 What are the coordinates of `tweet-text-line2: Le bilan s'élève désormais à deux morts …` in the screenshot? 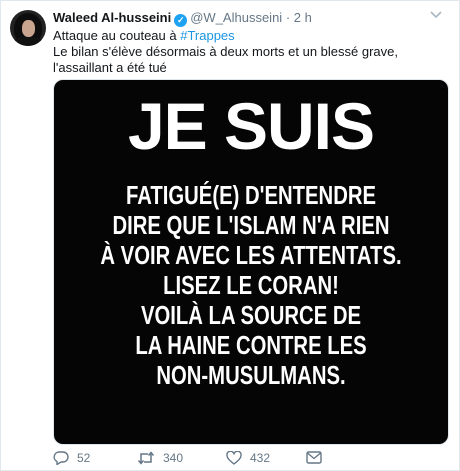 It's located at (226, 59).